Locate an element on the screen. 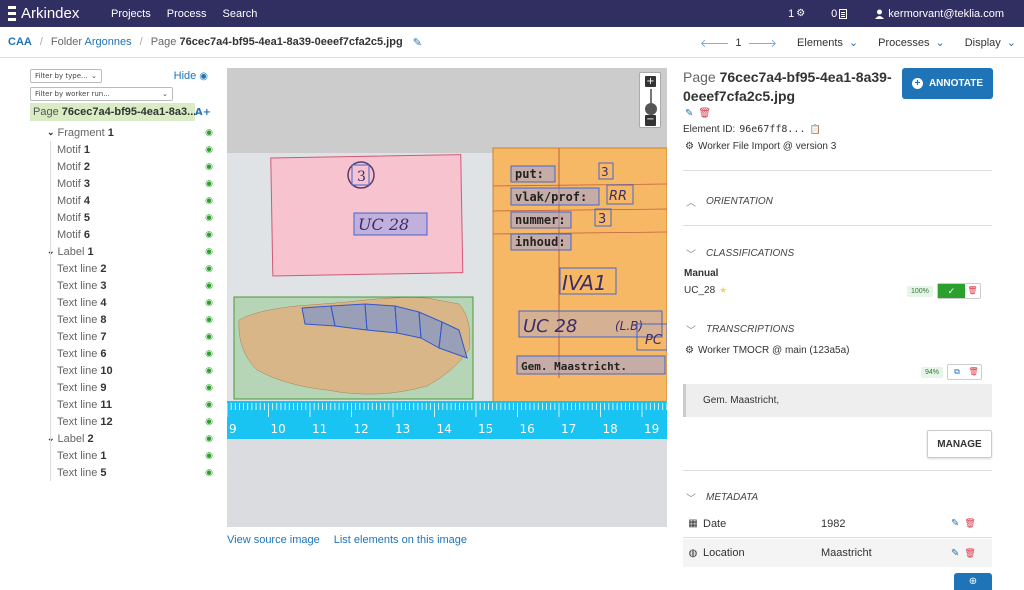 The image size is (1024, 590). tree-item-name: 11 is located at coordinates (106, 404).